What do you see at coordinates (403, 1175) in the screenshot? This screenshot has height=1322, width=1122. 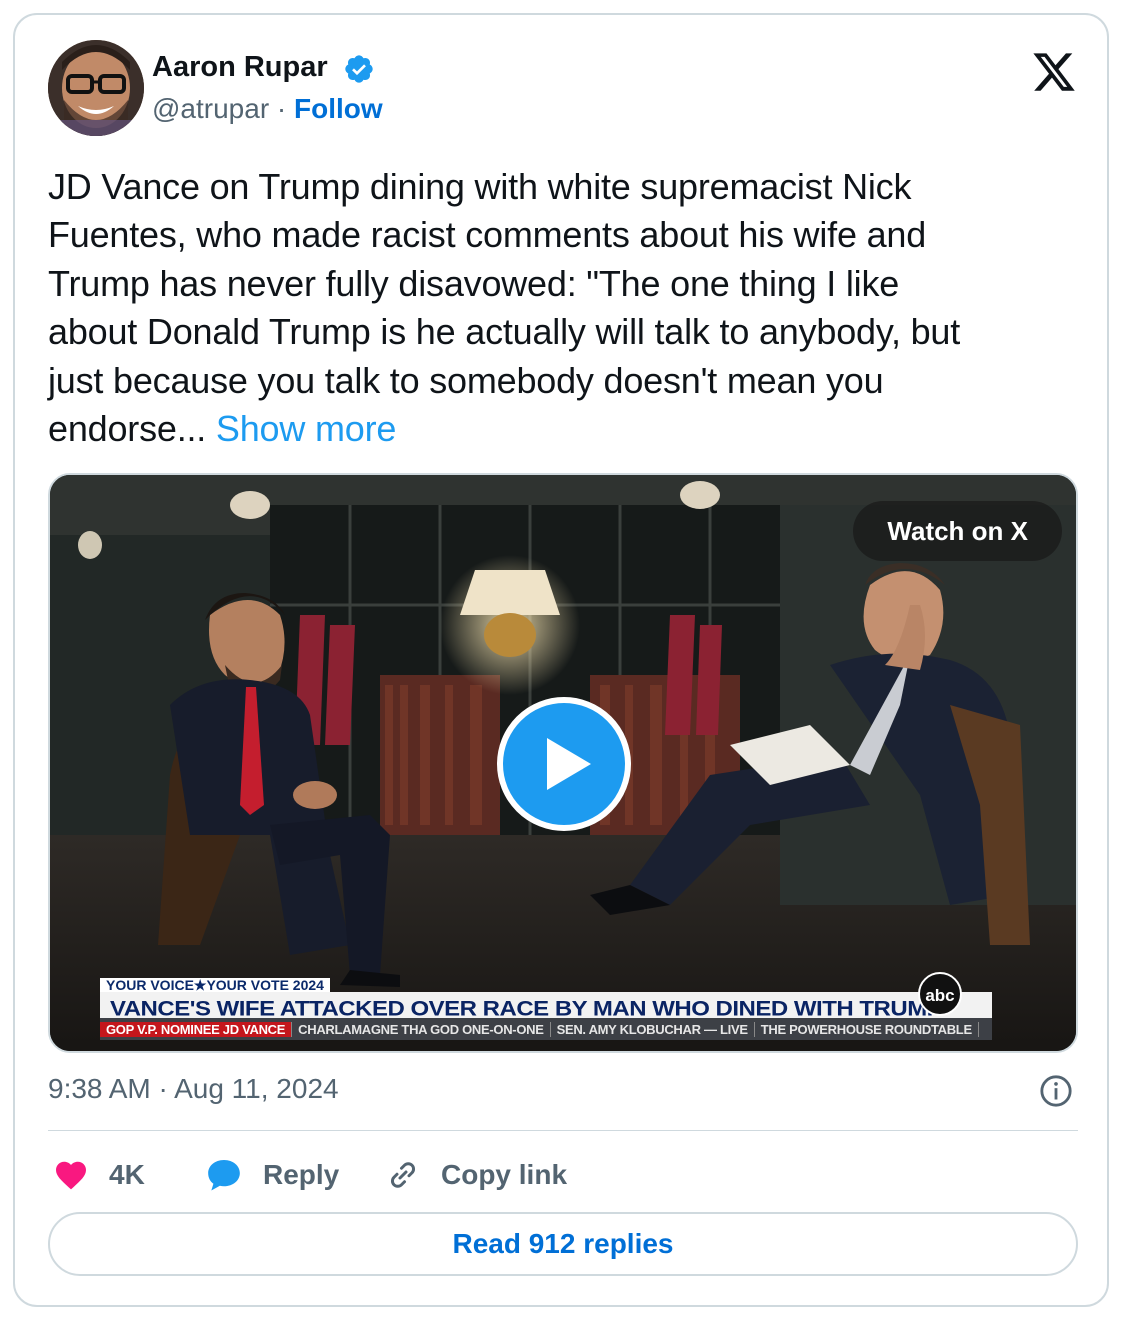 I see `link-icon` at bounding box center [403, 1175].